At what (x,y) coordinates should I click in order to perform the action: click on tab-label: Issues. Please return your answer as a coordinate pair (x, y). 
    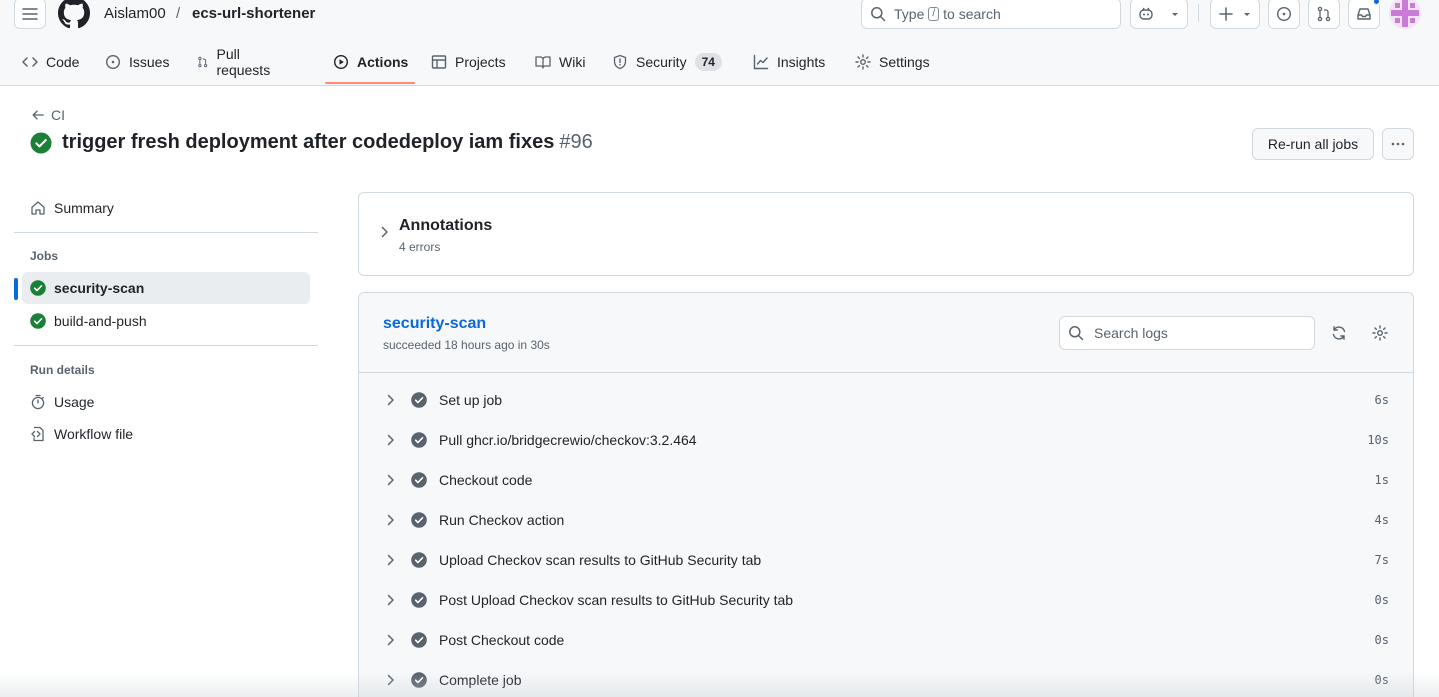
    Looking at the image, I should click on (149, 62).